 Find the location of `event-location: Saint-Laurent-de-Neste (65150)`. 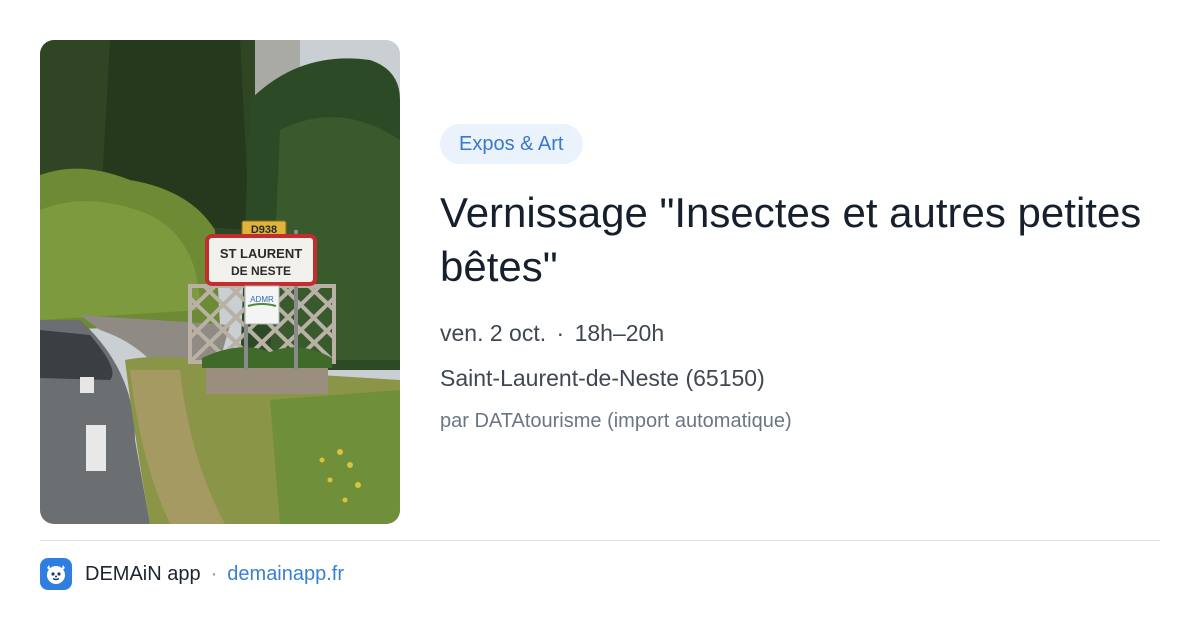

event-location: Saint-Laurent-de-Neste (65150) is located at coordinates (602, 378).